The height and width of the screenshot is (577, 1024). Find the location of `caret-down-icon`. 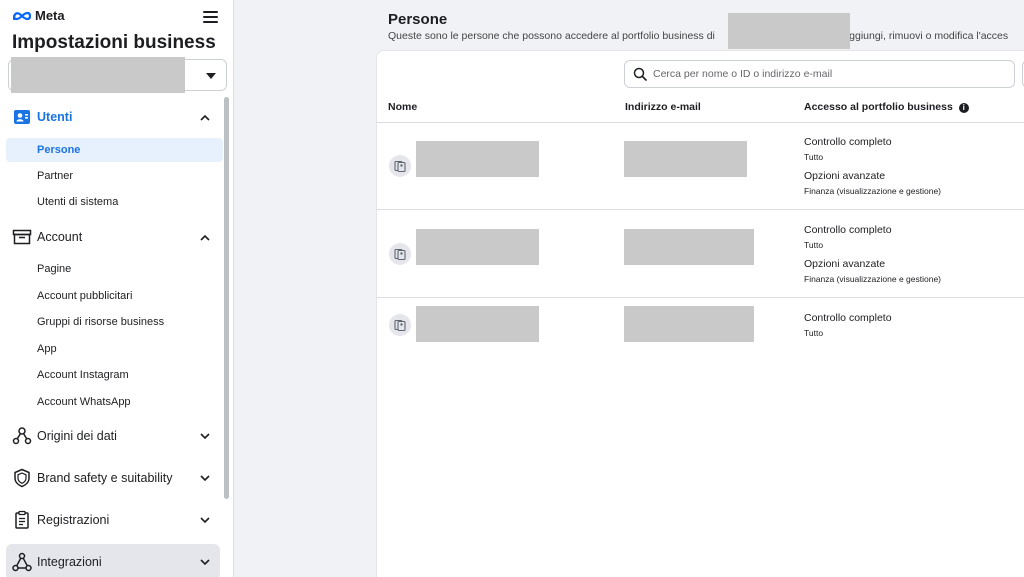

caret-down-icon is located at coordinates (211, 76).